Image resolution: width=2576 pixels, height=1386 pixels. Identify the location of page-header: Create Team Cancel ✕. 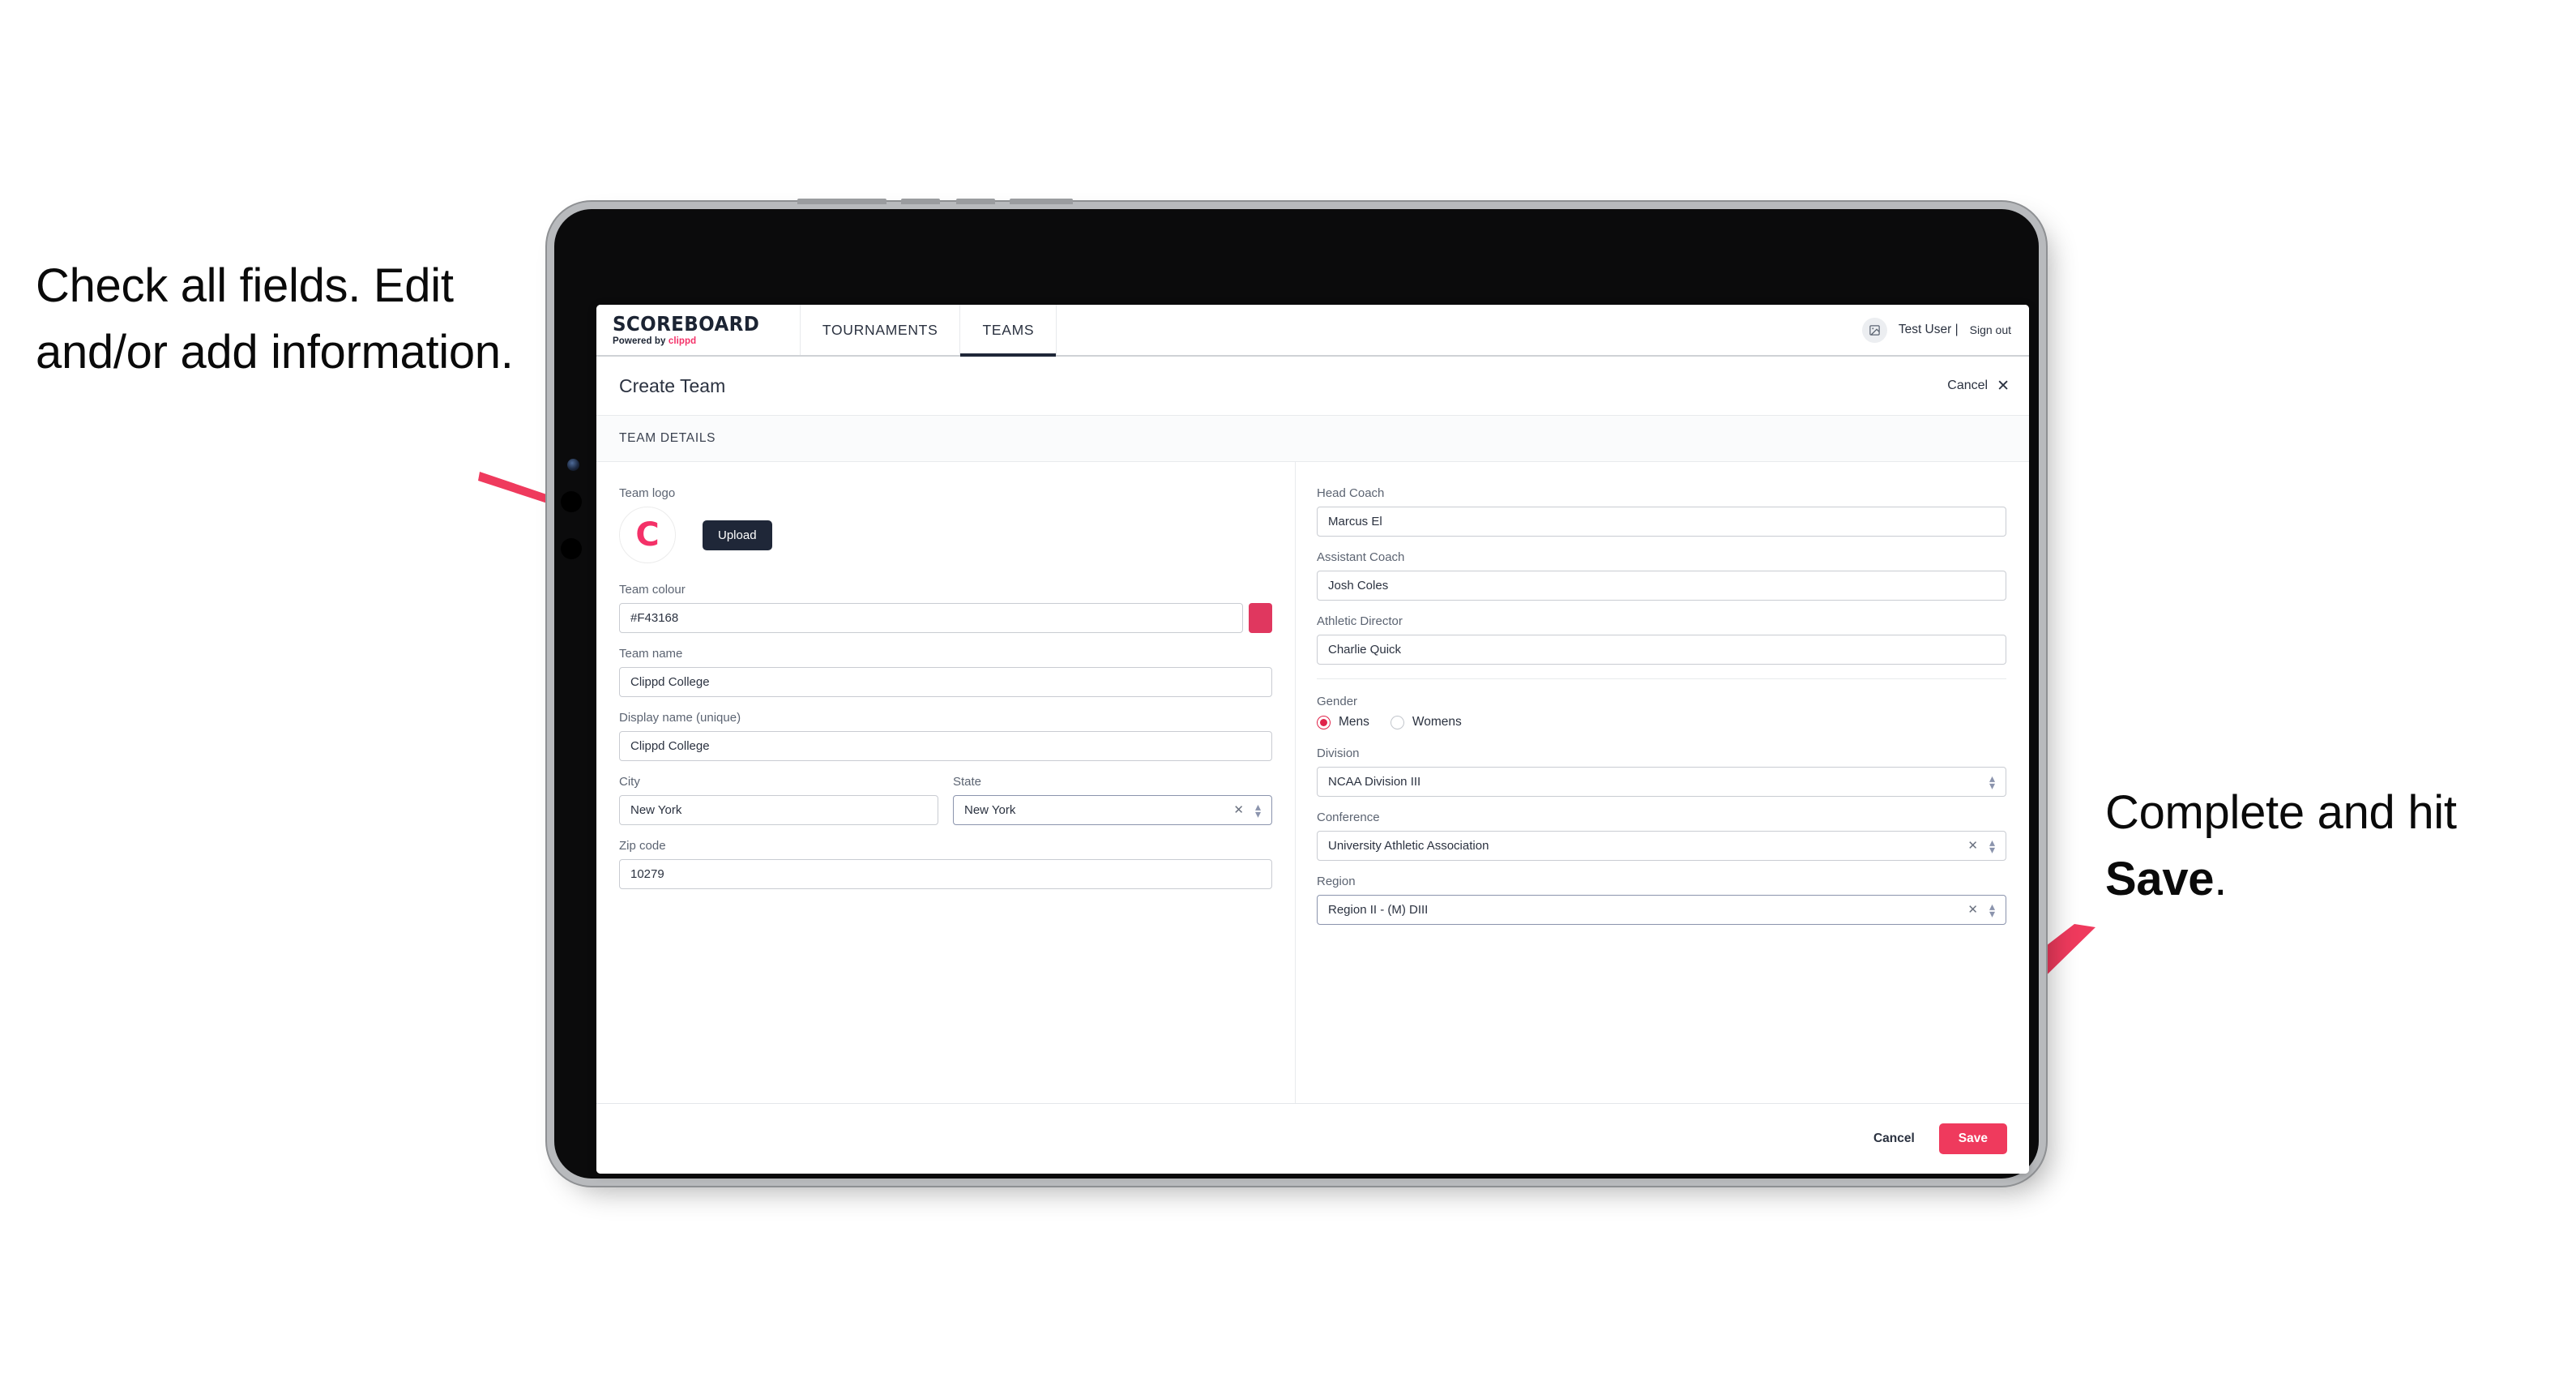
(1312, 386).